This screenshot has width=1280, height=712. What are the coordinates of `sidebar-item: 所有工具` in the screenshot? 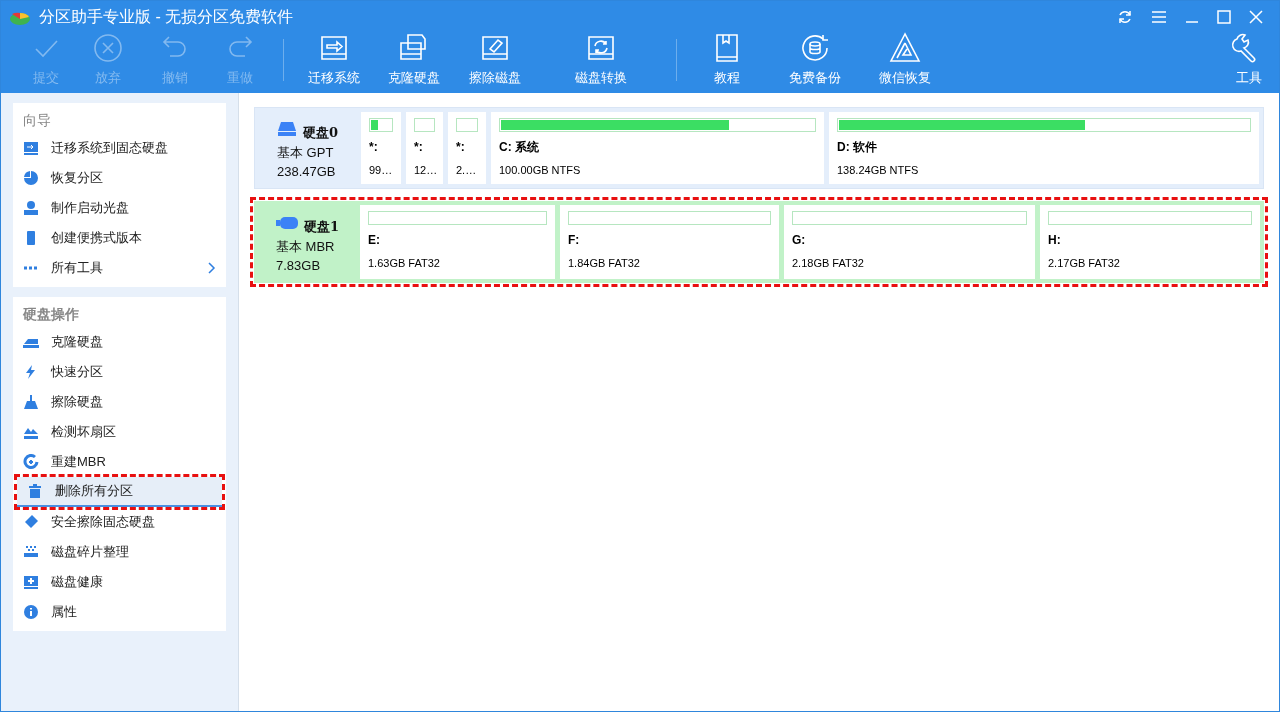 It's located at (119, 268).